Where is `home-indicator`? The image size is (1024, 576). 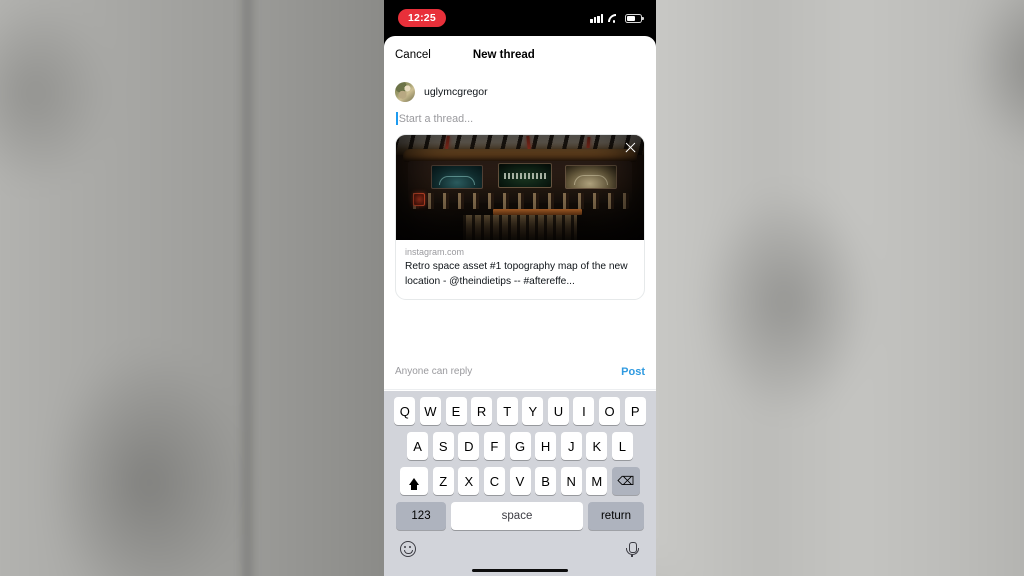
home-indicator is located at coordinates (520, 570).